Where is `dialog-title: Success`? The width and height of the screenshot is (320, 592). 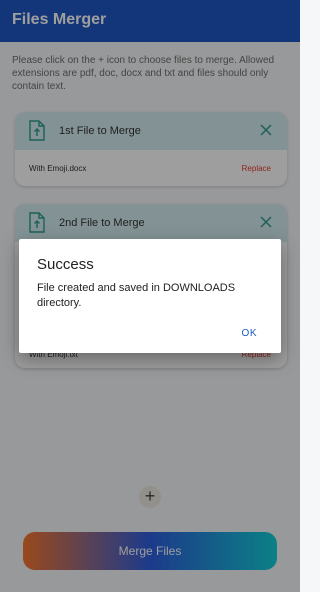
dialog-title: Success is located at coordinates (65, 264).